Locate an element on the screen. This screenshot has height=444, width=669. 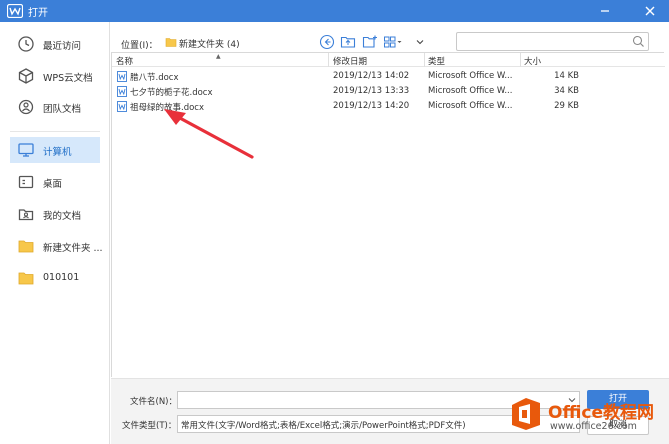
sidebar-item-team-docs: 团队文档 is located at coordinates (55, 107).